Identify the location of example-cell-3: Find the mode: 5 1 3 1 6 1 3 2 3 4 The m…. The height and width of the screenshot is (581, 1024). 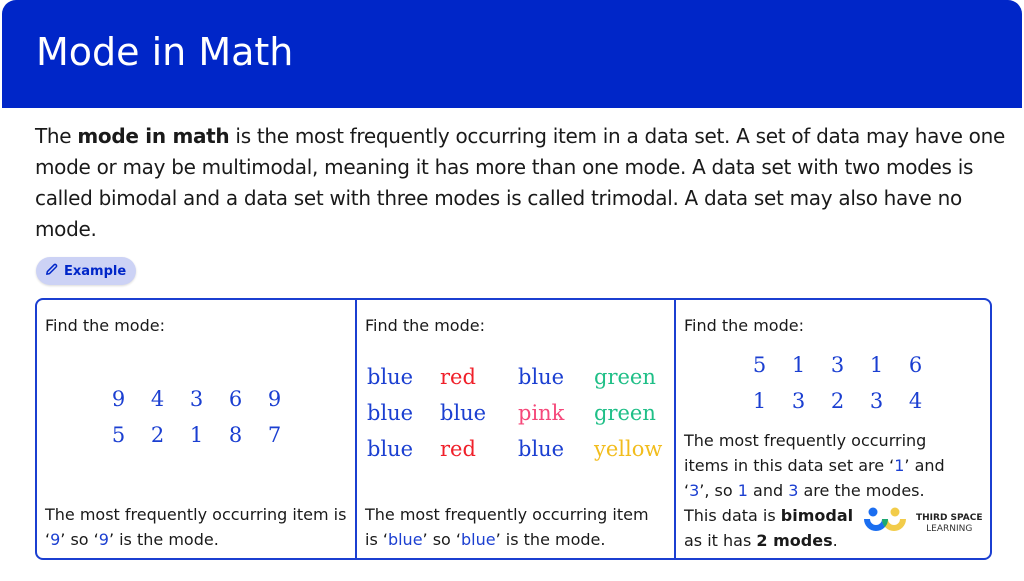
(832, 429).